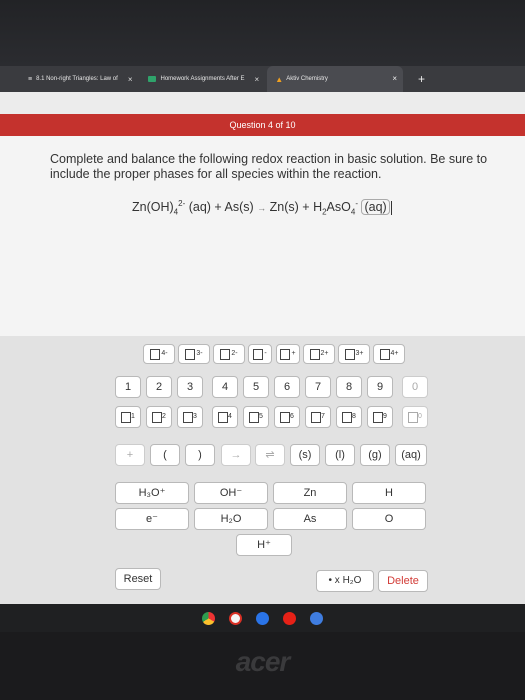 This screenshot has height=700, width=525. Describe the element at coordinates (316, 618) in the screenshot. I see `play-icon` at that location.